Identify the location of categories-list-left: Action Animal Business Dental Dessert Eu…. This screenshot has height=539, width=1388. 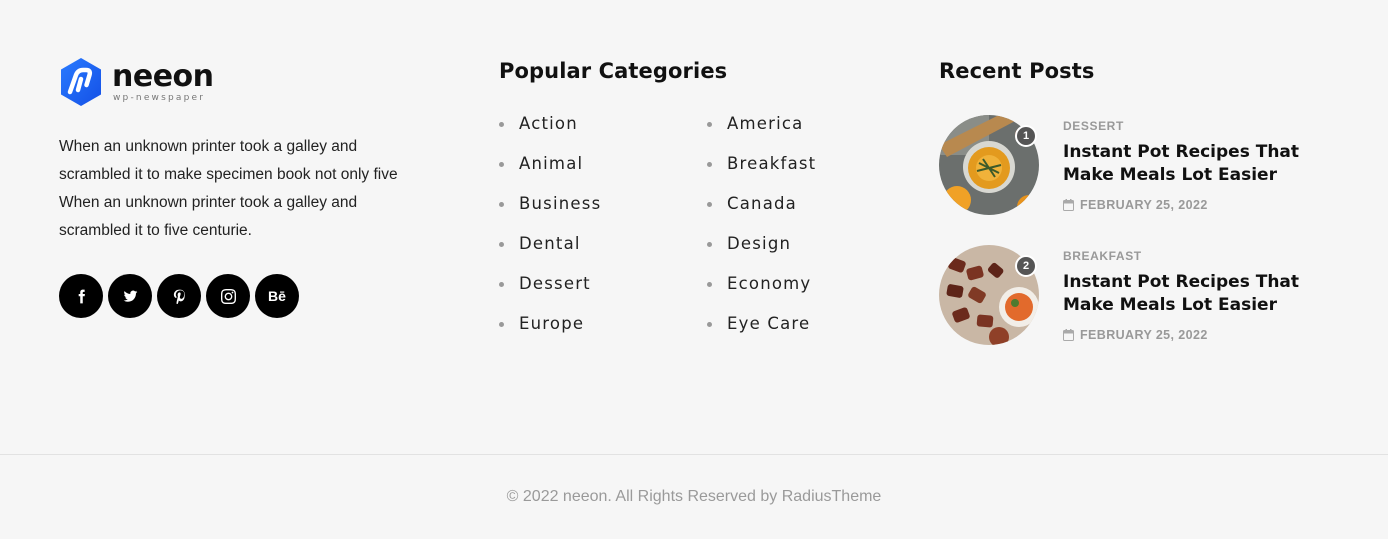
(550, 234).